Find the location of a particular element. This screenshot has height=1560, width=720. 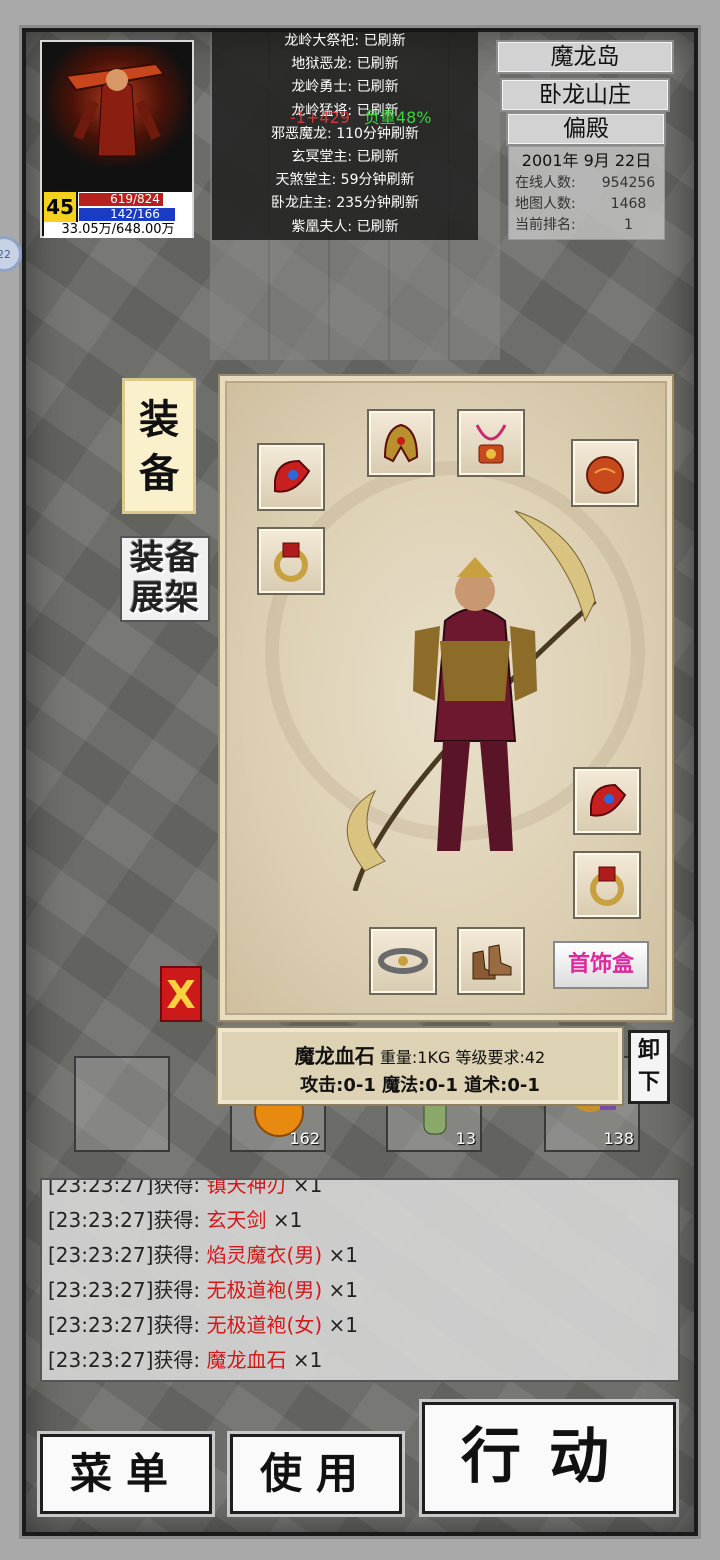

online-label: 在线人数: is located at coordinates (545, 183).